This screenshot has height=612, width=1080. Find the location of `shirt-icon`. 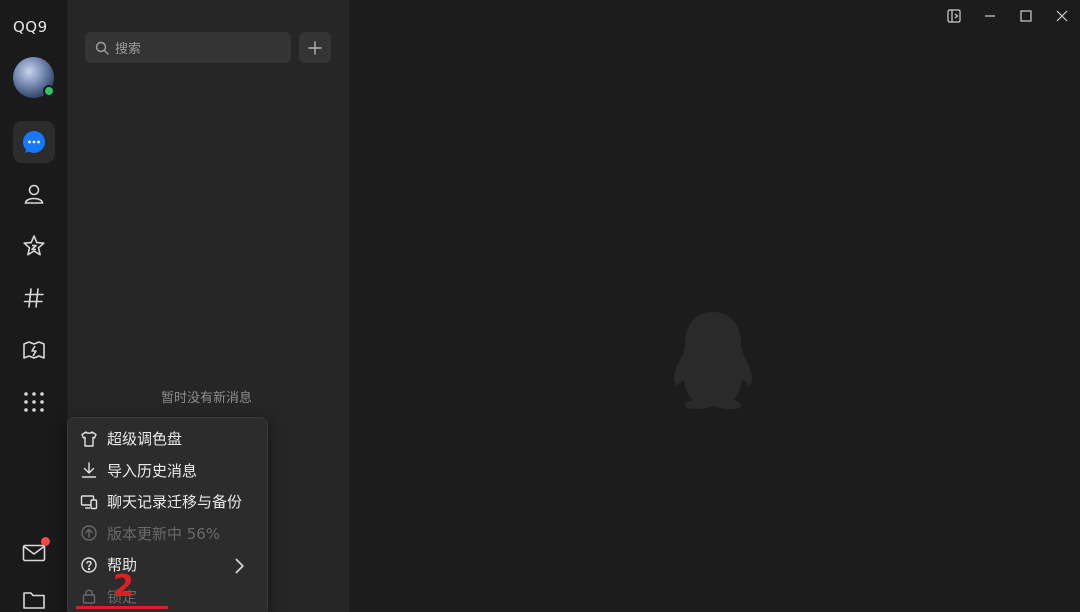

shirt-icon is located at coordinates (89, 439).